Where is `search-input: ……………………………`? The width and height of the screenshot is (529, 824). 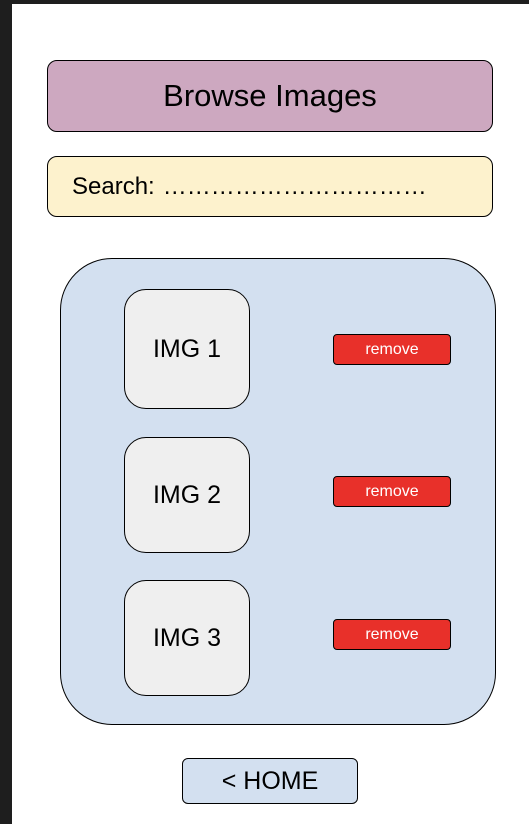
search-input: …………………………… is located at coordinates (295, 187).